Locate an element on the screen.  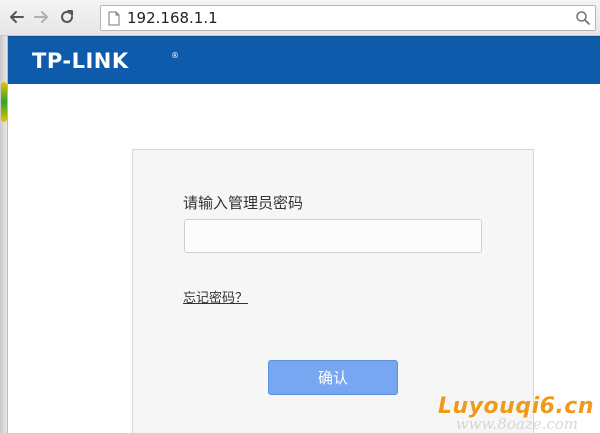
forgot-password-link: 忘记密码？ is located at coordinates (215, 296).